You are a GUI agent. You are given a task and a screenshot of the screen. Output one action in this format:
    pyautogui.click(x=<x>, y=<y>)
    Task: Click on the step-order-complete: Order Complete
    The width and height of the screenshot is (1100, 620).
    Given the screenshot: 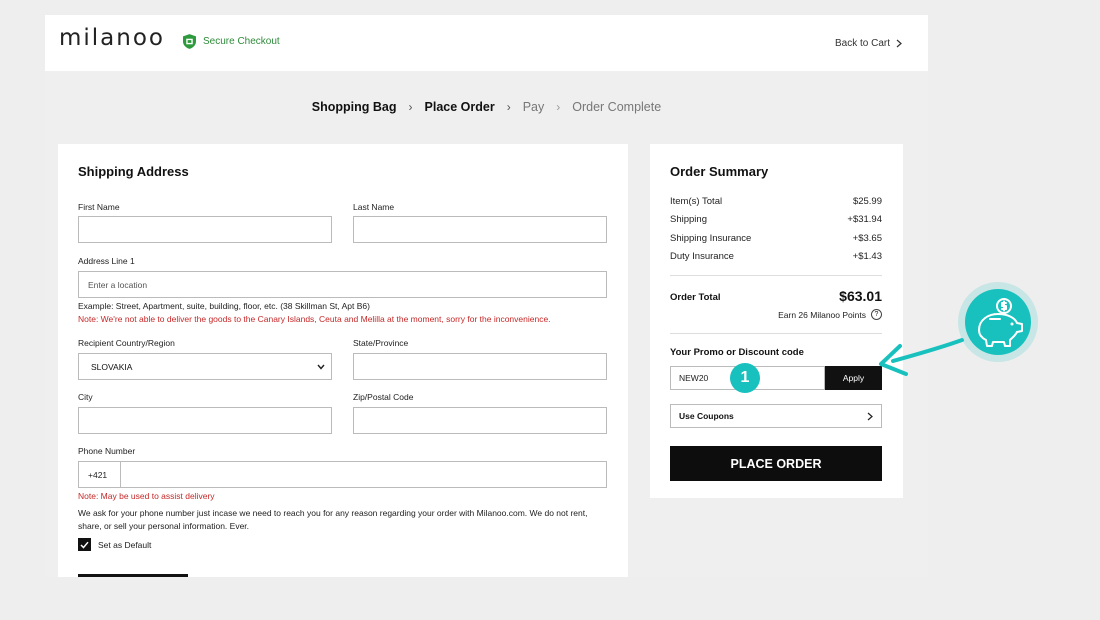 What is the action you would take?
    pyautogui.click(x=617, y=107)
    